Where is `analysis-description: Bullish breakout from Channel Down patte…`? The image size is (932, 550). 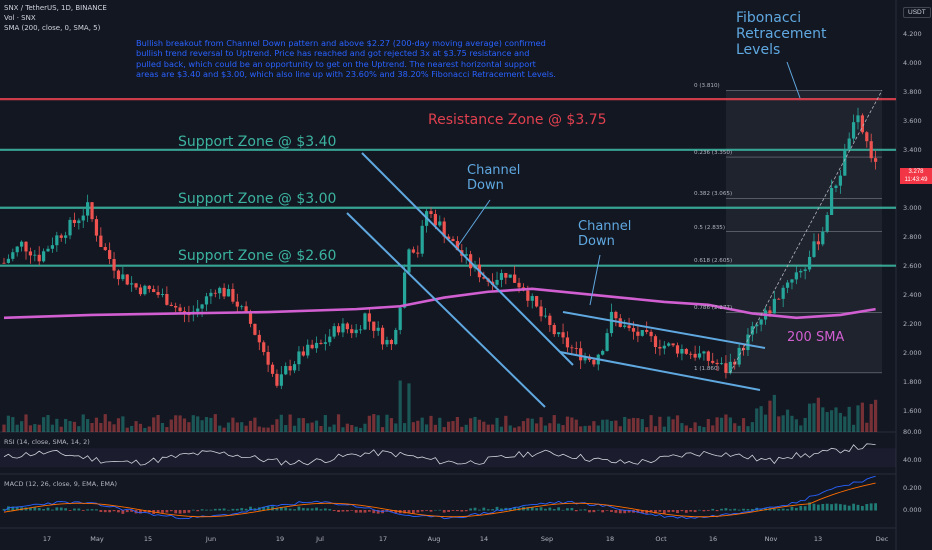 analysis-description: Bullish breakout from Channel Down patte… is located at coordinates (346, 59).